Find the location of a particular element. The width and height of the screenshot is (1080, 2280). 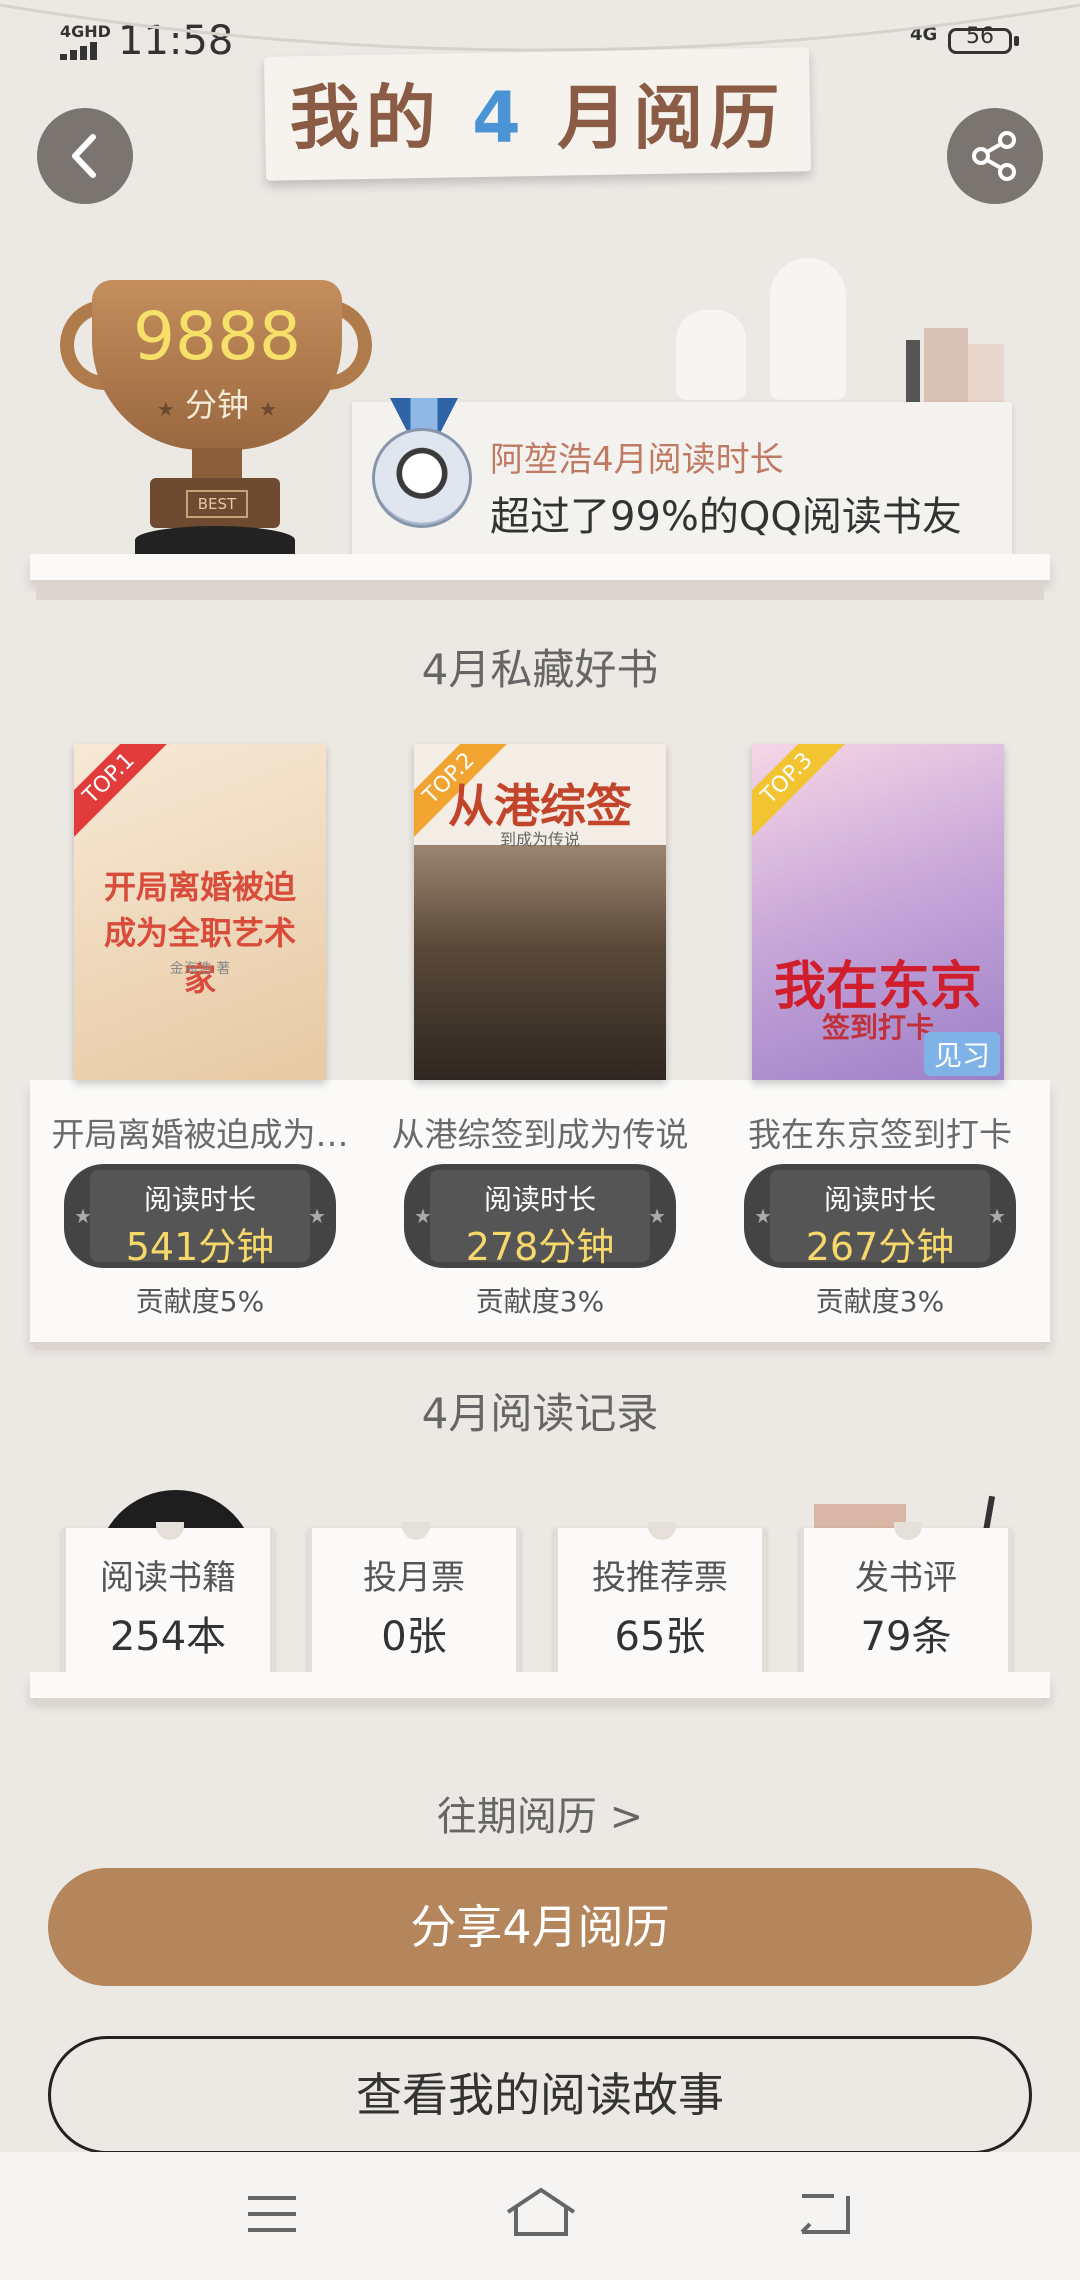

record-label: 阅读书籍 is located at coordinates (168, 1578).